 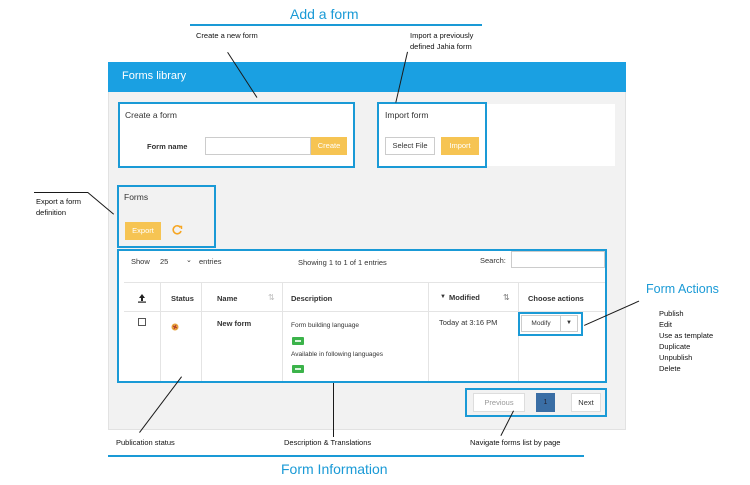 What do you see at coordinates (324, 14) in the screenshot?
I see `annotation-add-form: Add a form` at bounding box center [324, 14].